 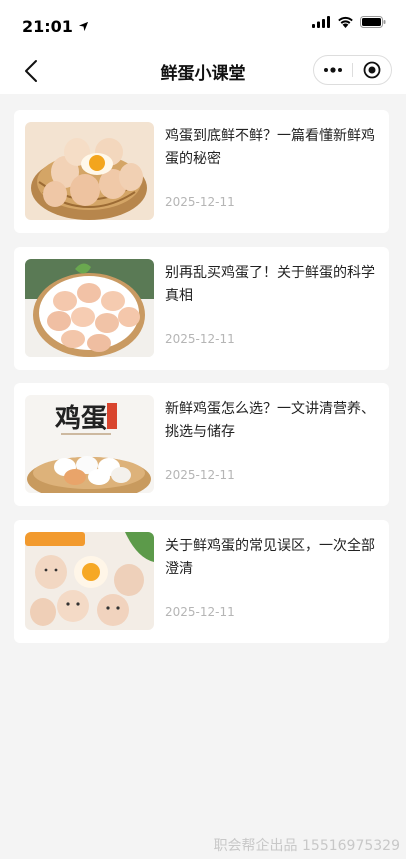 I want to click on article-title: 关于鲜鸡蛋的常见误区，一次全部澄清, so click(x=270, y=557).